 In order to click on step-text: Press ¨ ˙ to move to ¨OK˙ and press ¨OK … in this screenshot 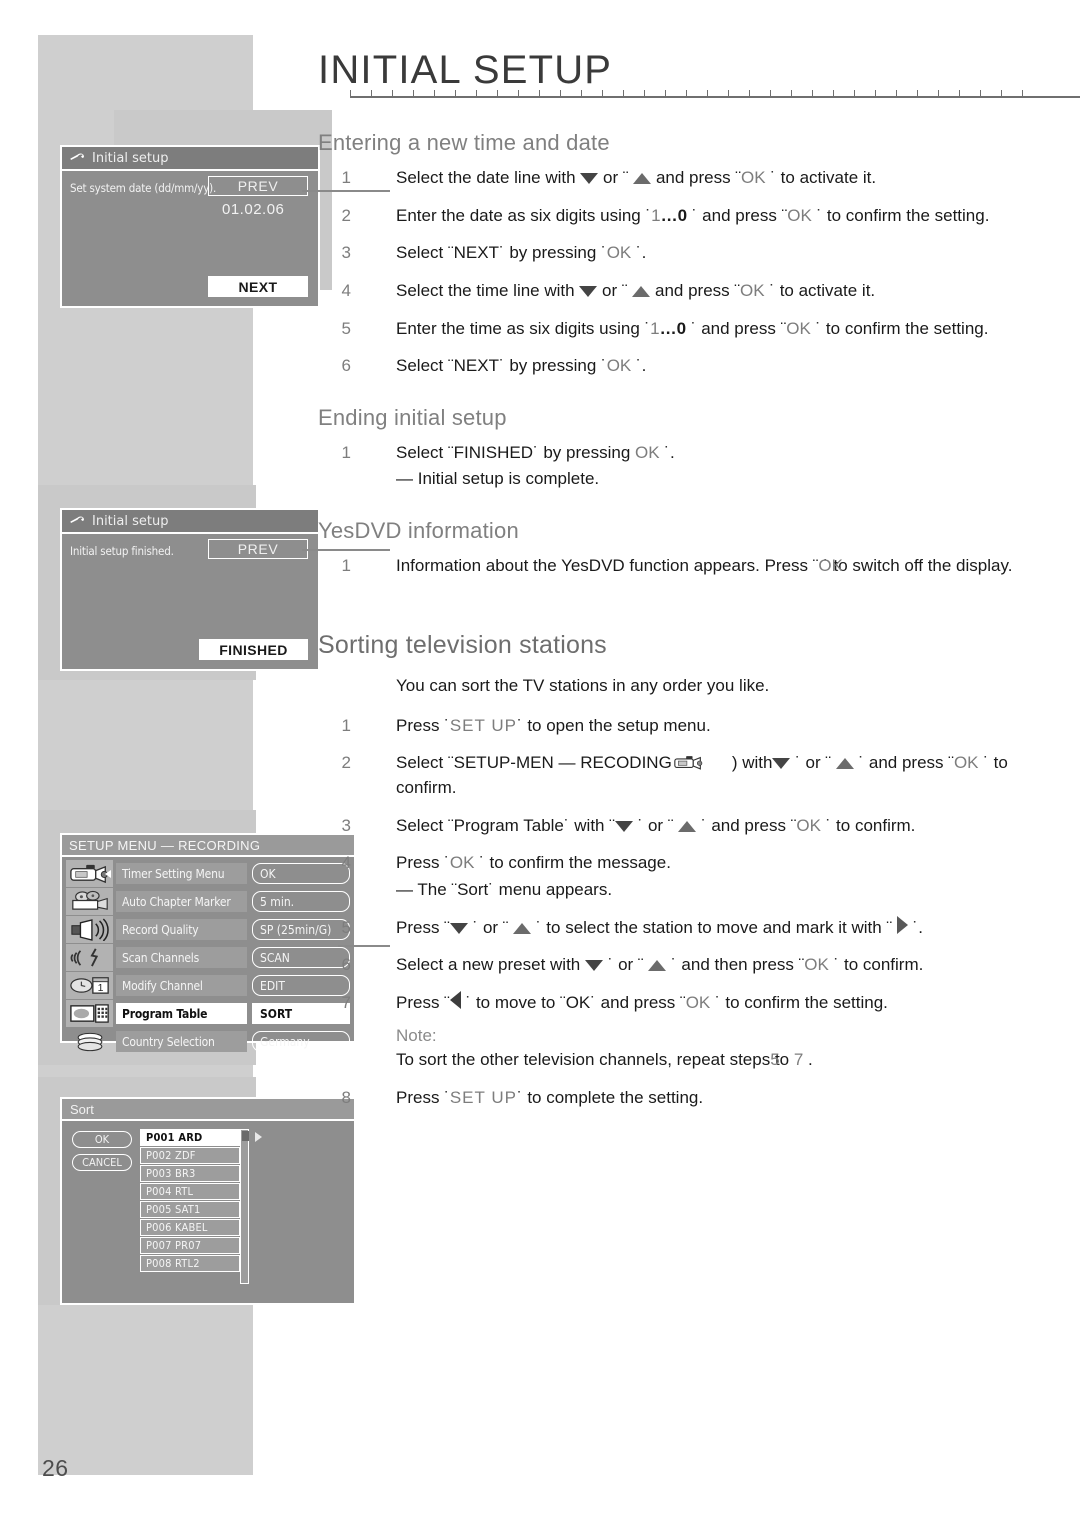, I will do `click(642, 1001)`.